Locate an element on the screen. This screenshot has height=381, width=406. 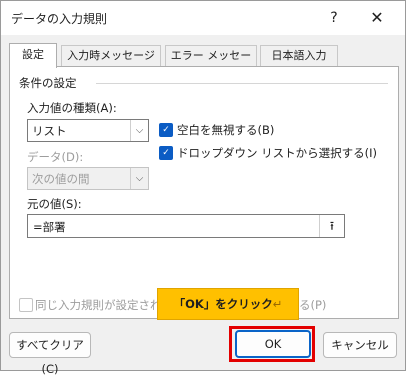
in-cell-dropdown-label: ドロップダウン リストから選択する(I) is located at coordinates (277, 153).